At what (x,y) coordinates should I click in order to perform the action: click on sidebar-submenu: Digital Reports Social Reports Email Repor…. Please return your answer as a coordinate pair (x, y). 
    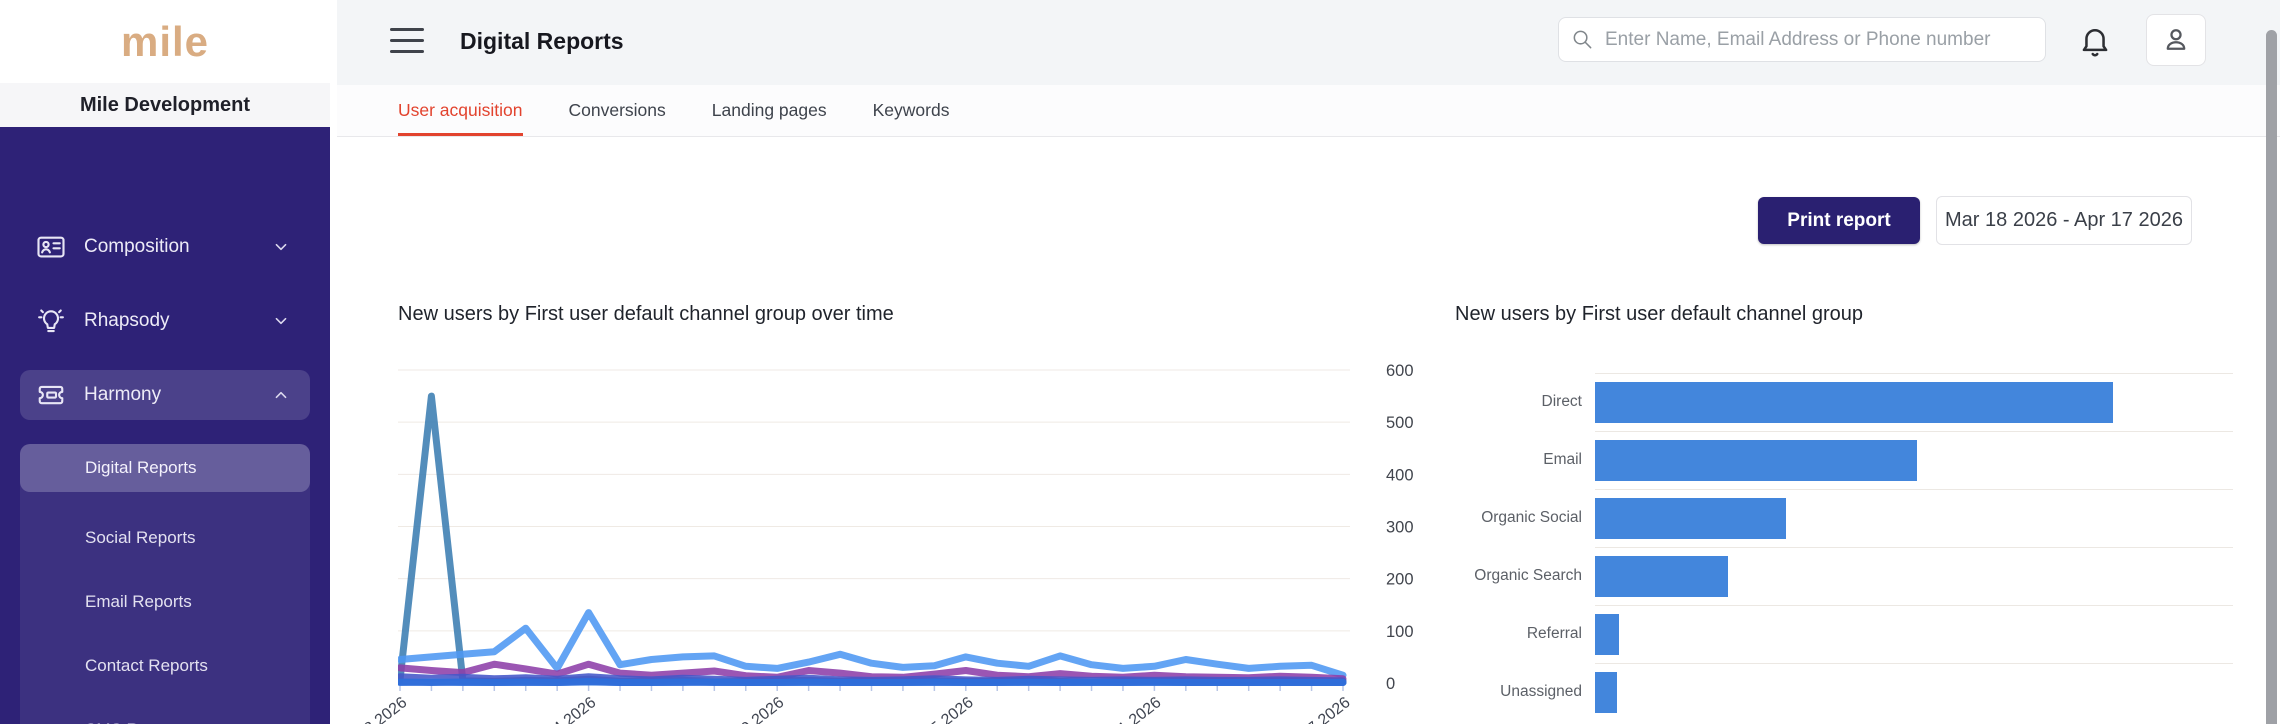
    Looking at the image, I should click on (165, 584).